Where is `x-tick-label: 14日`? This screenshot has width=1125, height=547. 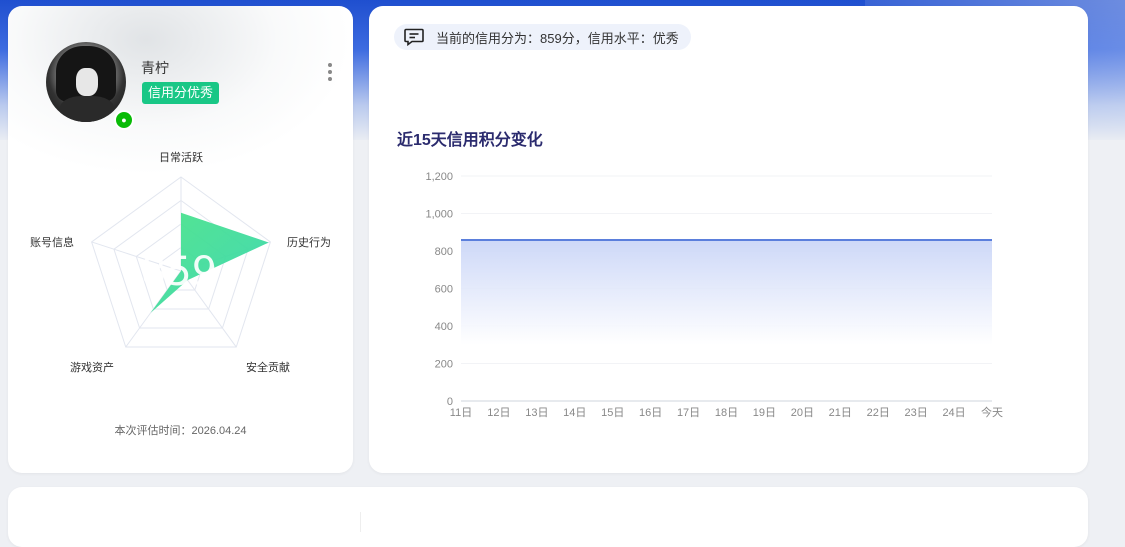 x-tick-label: 14日 is located at coordinates (574, 413).